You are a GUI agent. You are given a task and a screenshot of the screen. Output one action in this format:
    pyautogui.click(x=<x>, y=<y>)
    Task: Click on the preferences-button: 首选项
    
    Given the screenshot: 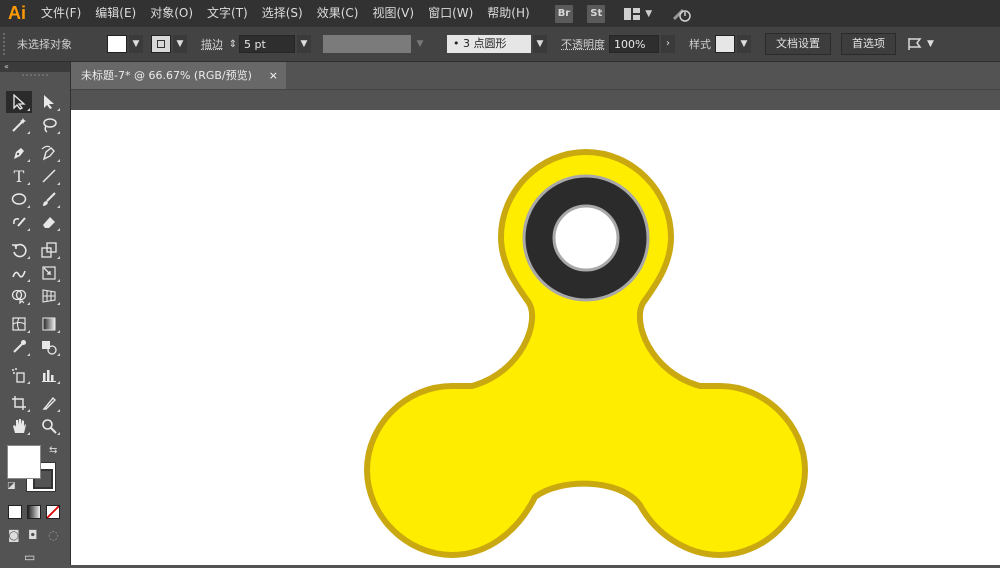 What is the action you would take?
    pyautogui.click(x=868, y=44)
    